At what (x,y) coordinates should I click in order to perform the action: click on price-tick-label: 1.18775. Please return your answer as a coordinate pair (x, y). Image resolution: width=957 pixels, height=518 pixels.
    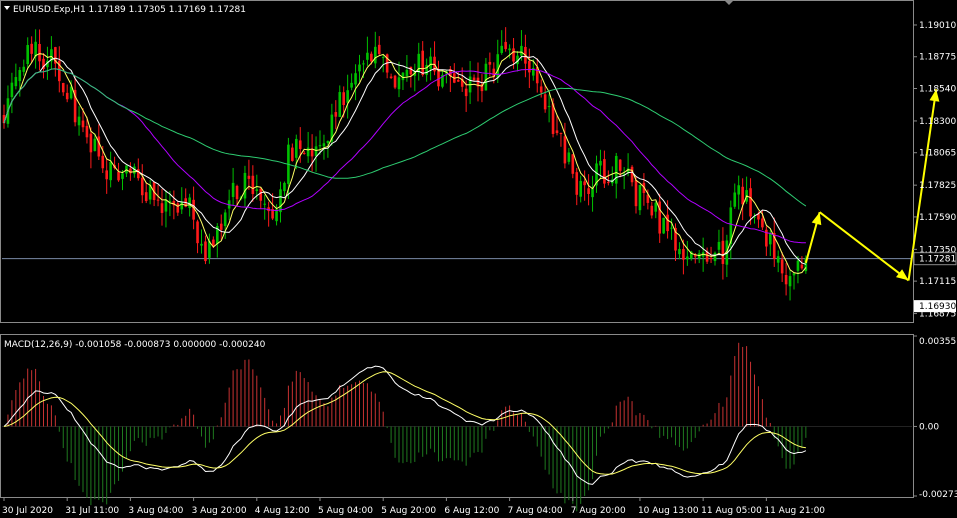
    Looking at the image, I should click on (937, 58).